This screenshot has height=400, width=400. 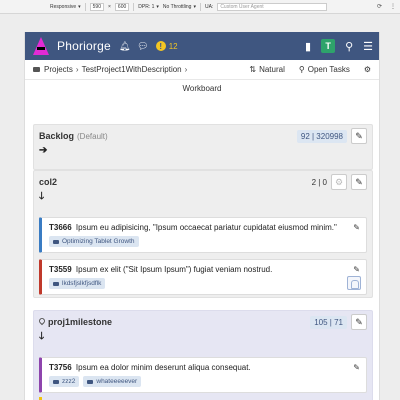 What do you see at coordinates (202, 46) in the screenshot?
I see `top-navbar: Phoriorge 🔔︎ 💬︎ ! 12 ▮ T ⚲ ☰` at bounding box center [202, 46].